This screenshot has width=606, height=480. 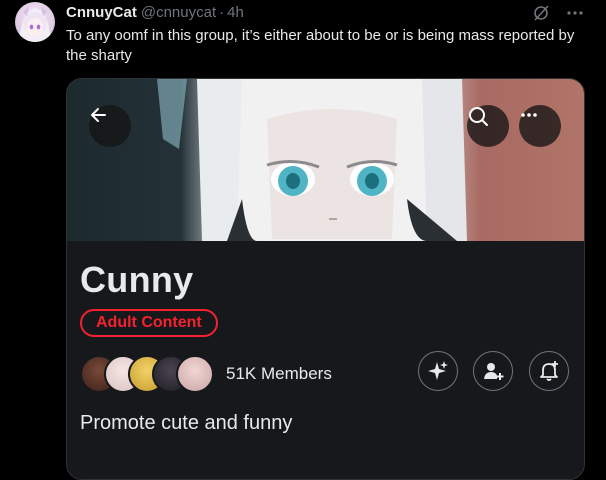 What do you see at coordinates (101, 12) in the screenshot?
I see `author-name: CnnuyCat` at bounding box center [101, 12].